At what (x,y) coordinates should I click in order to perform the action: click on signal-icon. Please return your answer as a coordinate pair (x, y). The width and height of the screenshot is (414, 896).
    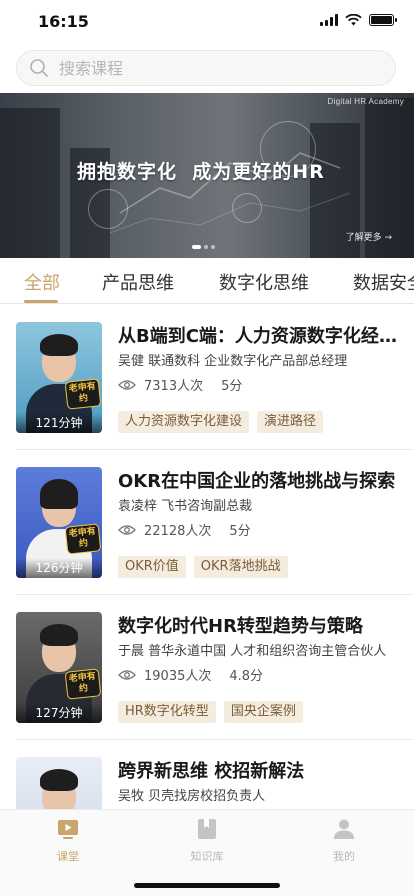
    Looking at the image, I should click on (329, 20).